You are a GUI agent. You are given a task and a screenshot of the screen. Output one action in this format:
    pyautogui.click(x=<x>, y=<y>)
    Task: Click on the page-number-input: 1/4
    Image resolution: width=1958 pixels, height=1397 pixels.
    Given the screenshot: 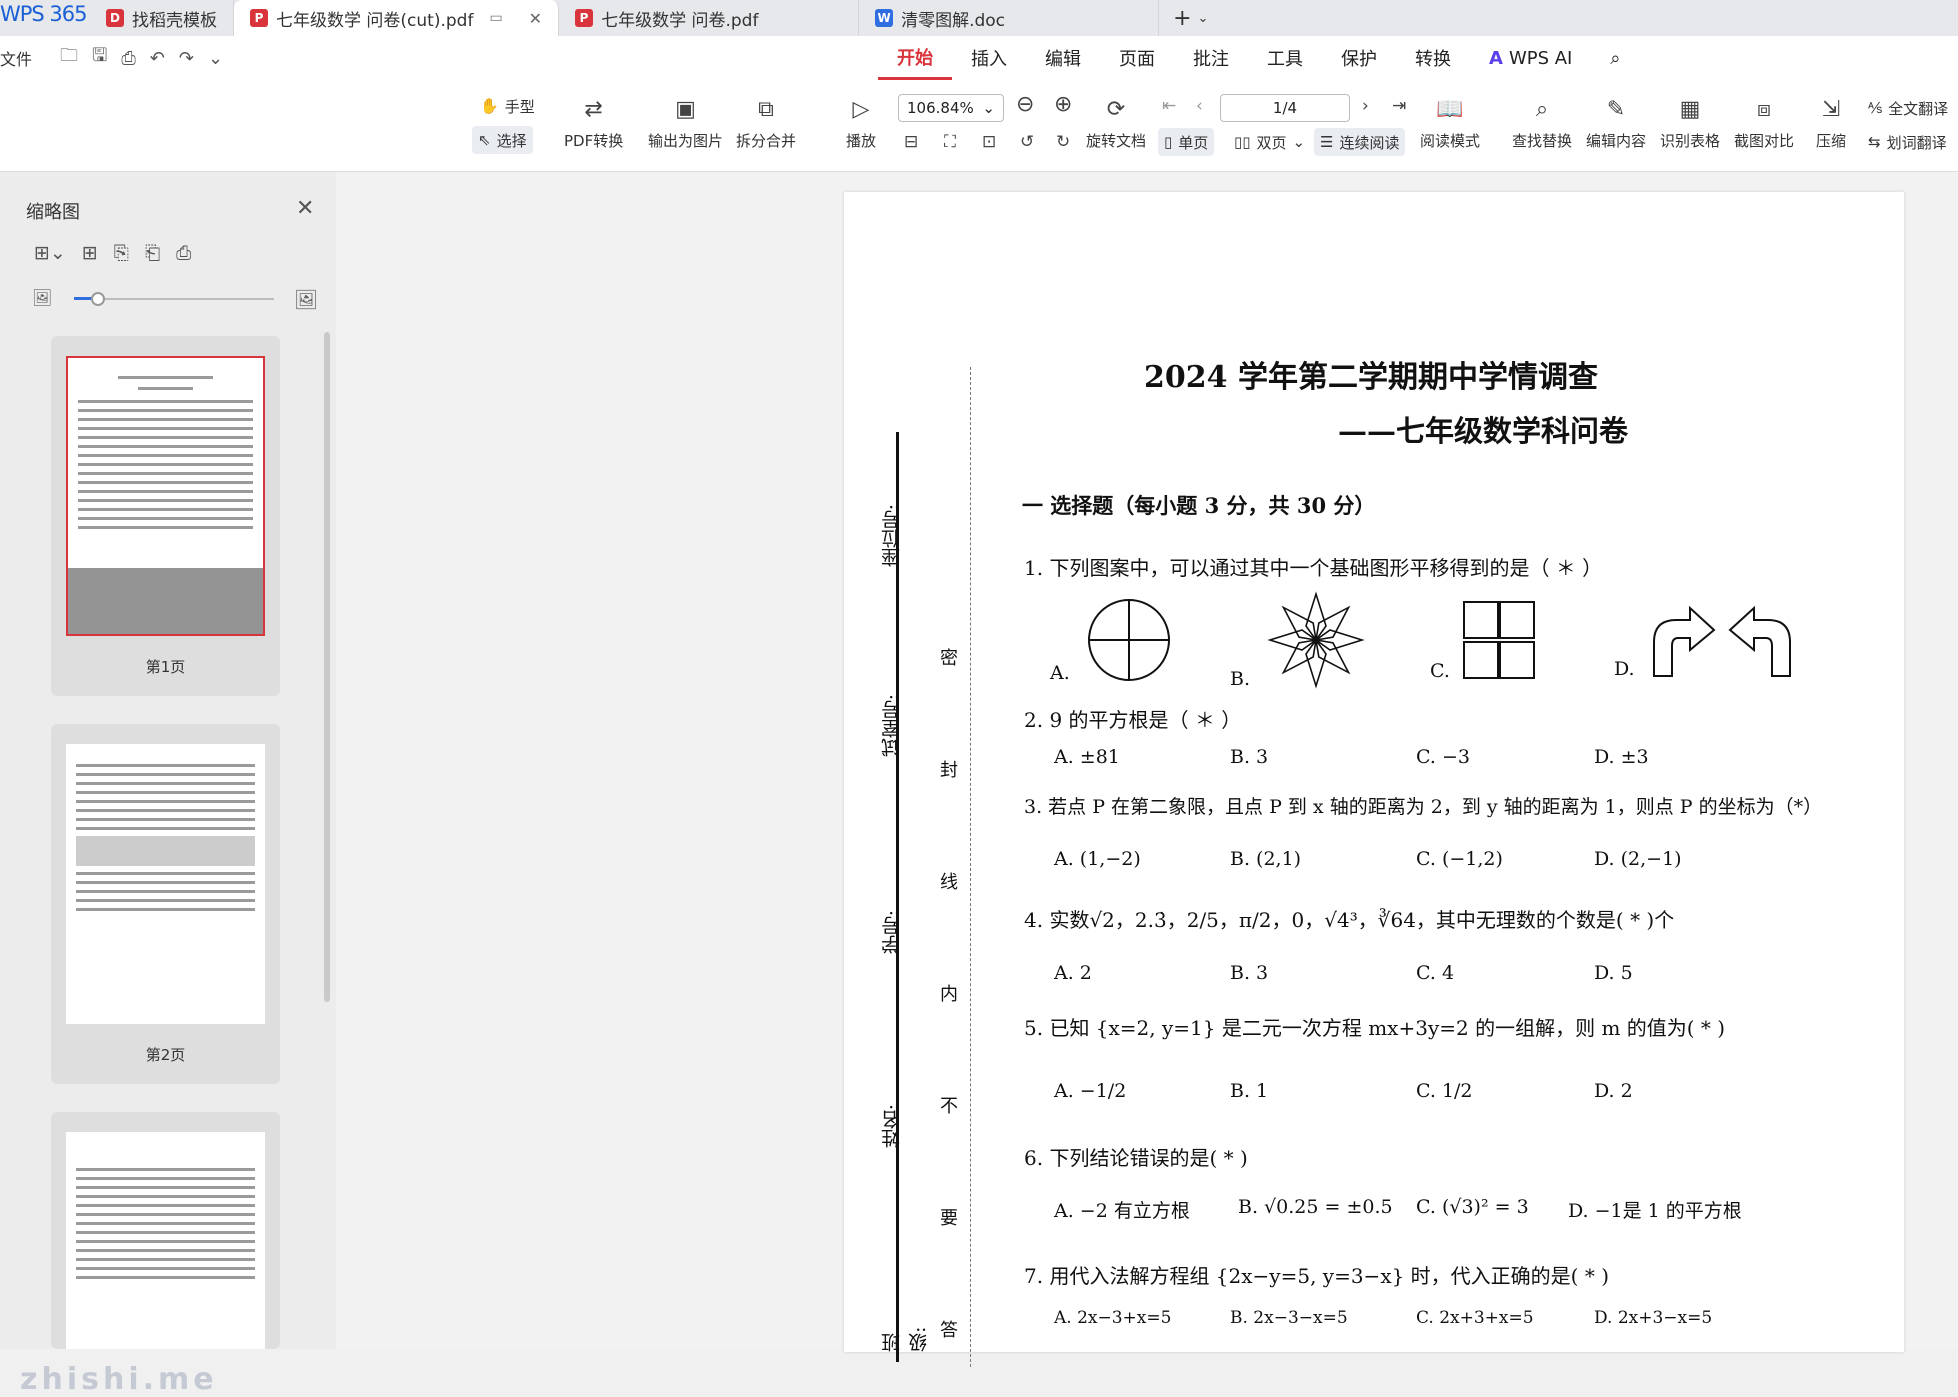 What is the action you would take?
    pyautogui.click(x=1285, y=108)
    